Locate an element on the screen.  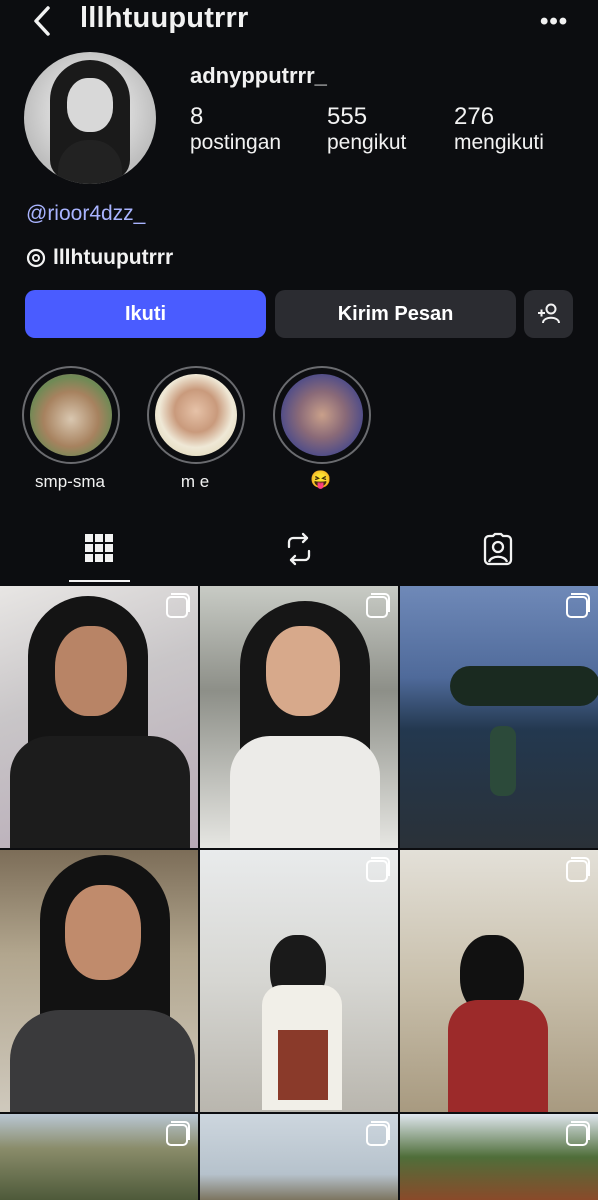
highlight-label: smp-sma is located at coordinates (70, 481).